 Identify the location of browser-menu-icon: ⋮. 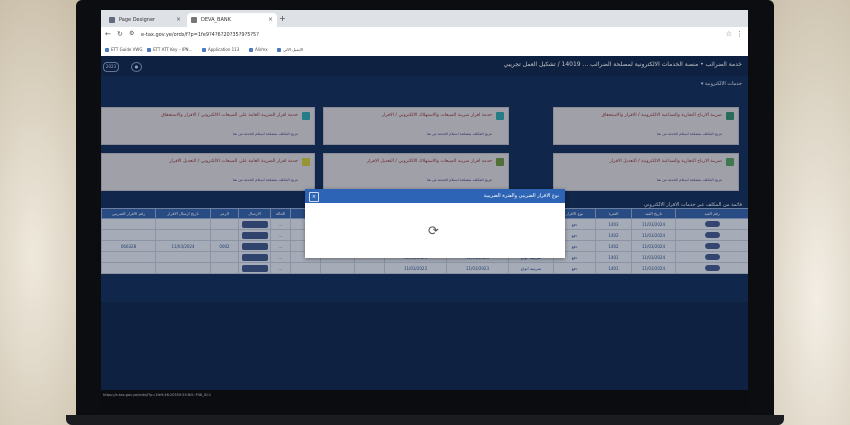
(739, 34).